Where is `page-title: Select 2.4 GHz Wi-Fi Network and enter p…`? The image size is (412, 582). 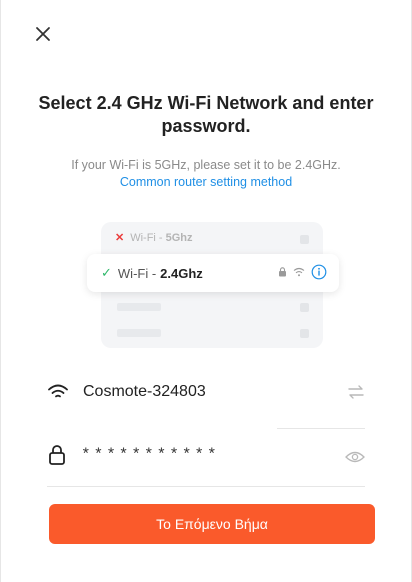
page-title: Select 2.4 GHz Wi-Fi Network and enter p… is located at coordinates (206, 114).